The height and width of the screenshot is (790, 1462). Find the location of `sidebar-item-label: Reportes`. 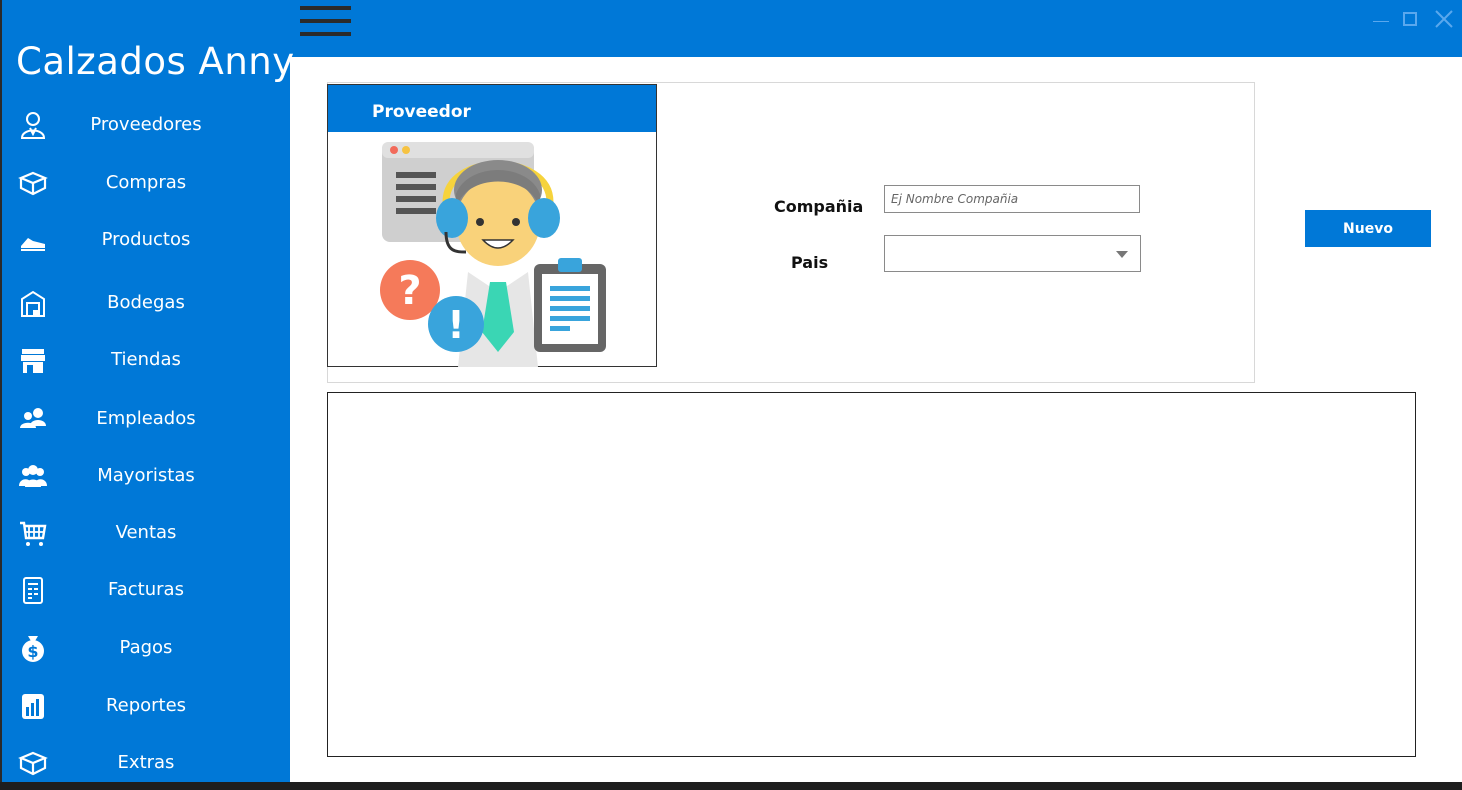

sidebar-item-label: Reportes is located at coordinates (146, 705).